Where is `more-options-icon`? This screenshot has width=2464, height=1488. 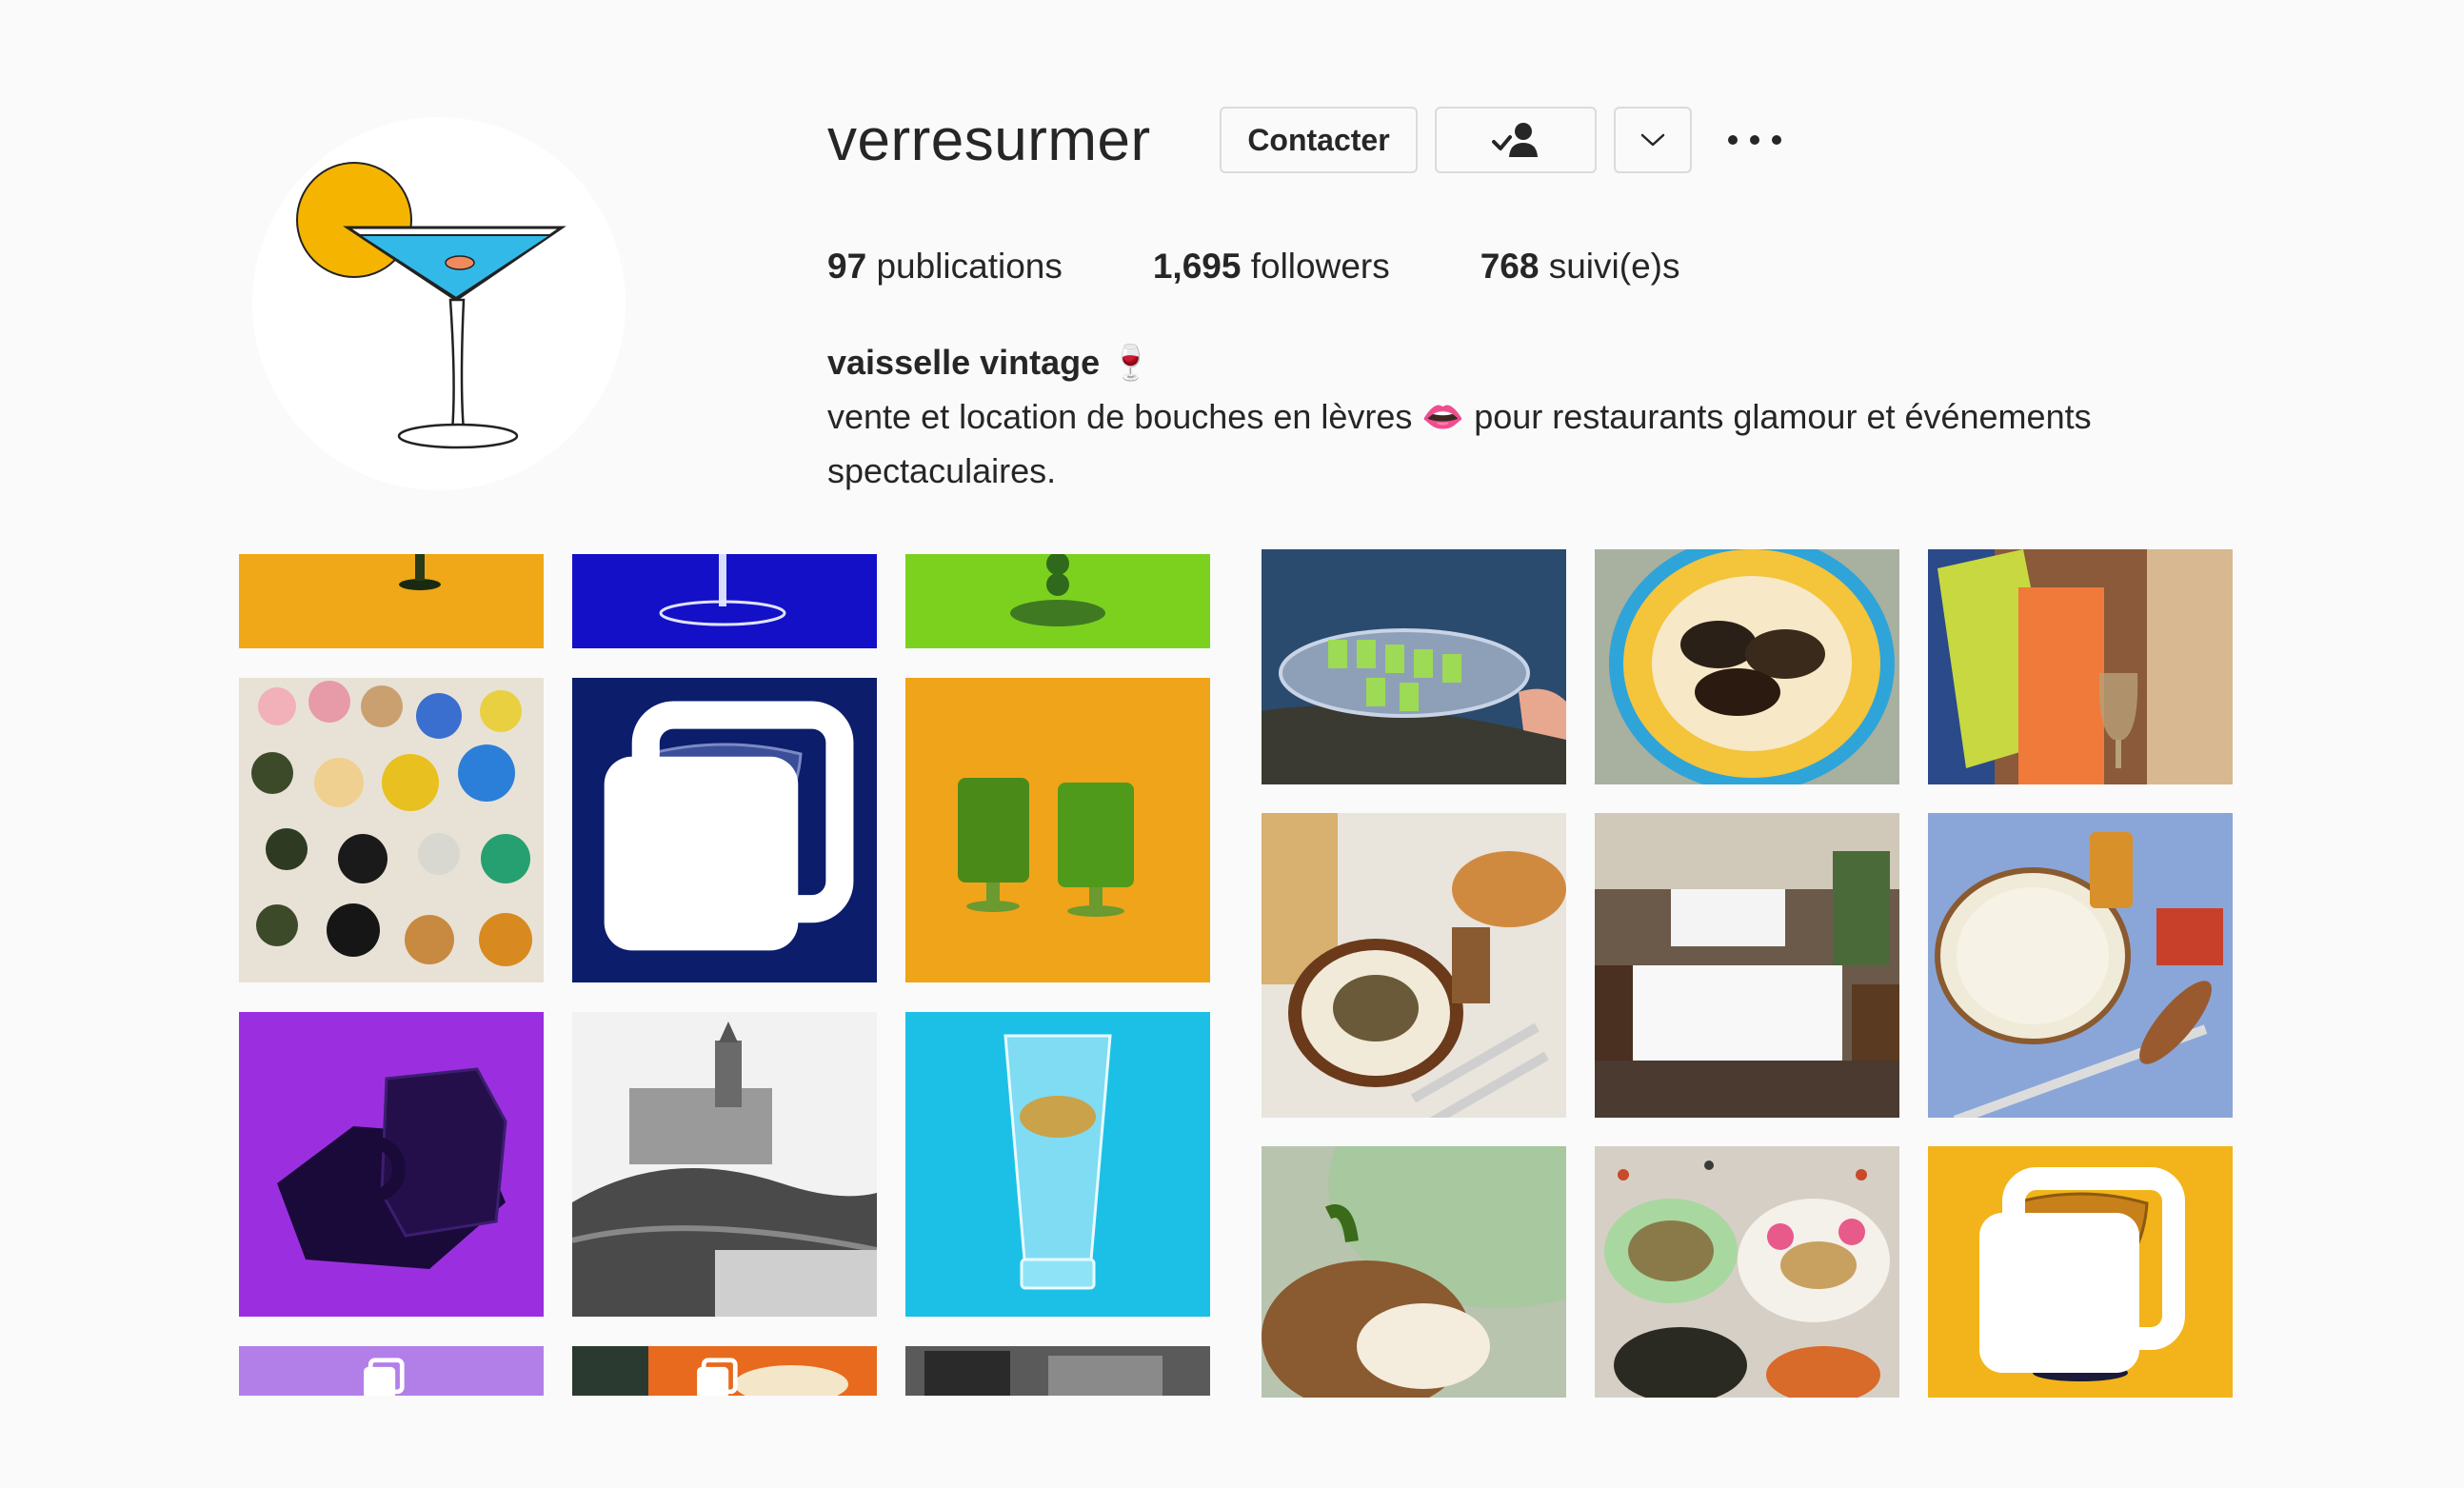
more-options-icon is located at coordinates (1754, 140).